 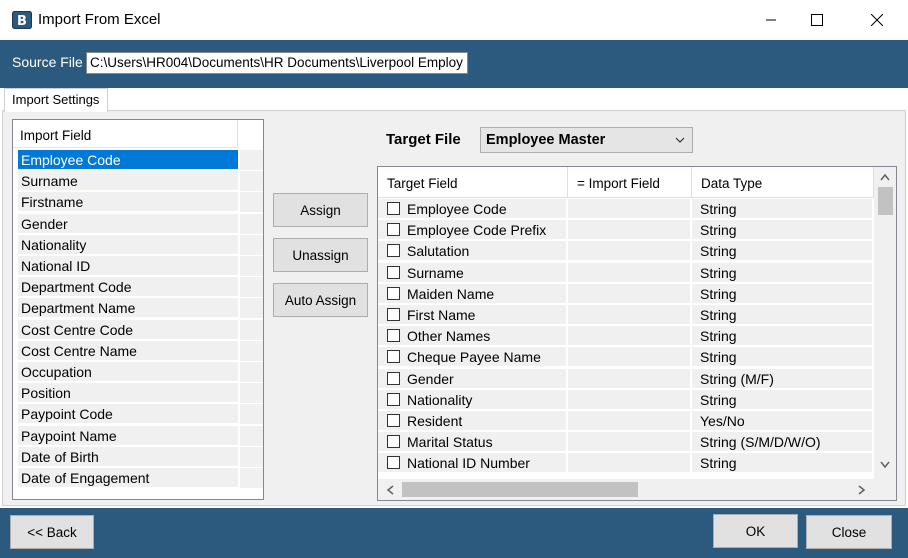 I want to click on target-field-row: National ID Number String, so click(x=626, y=463).